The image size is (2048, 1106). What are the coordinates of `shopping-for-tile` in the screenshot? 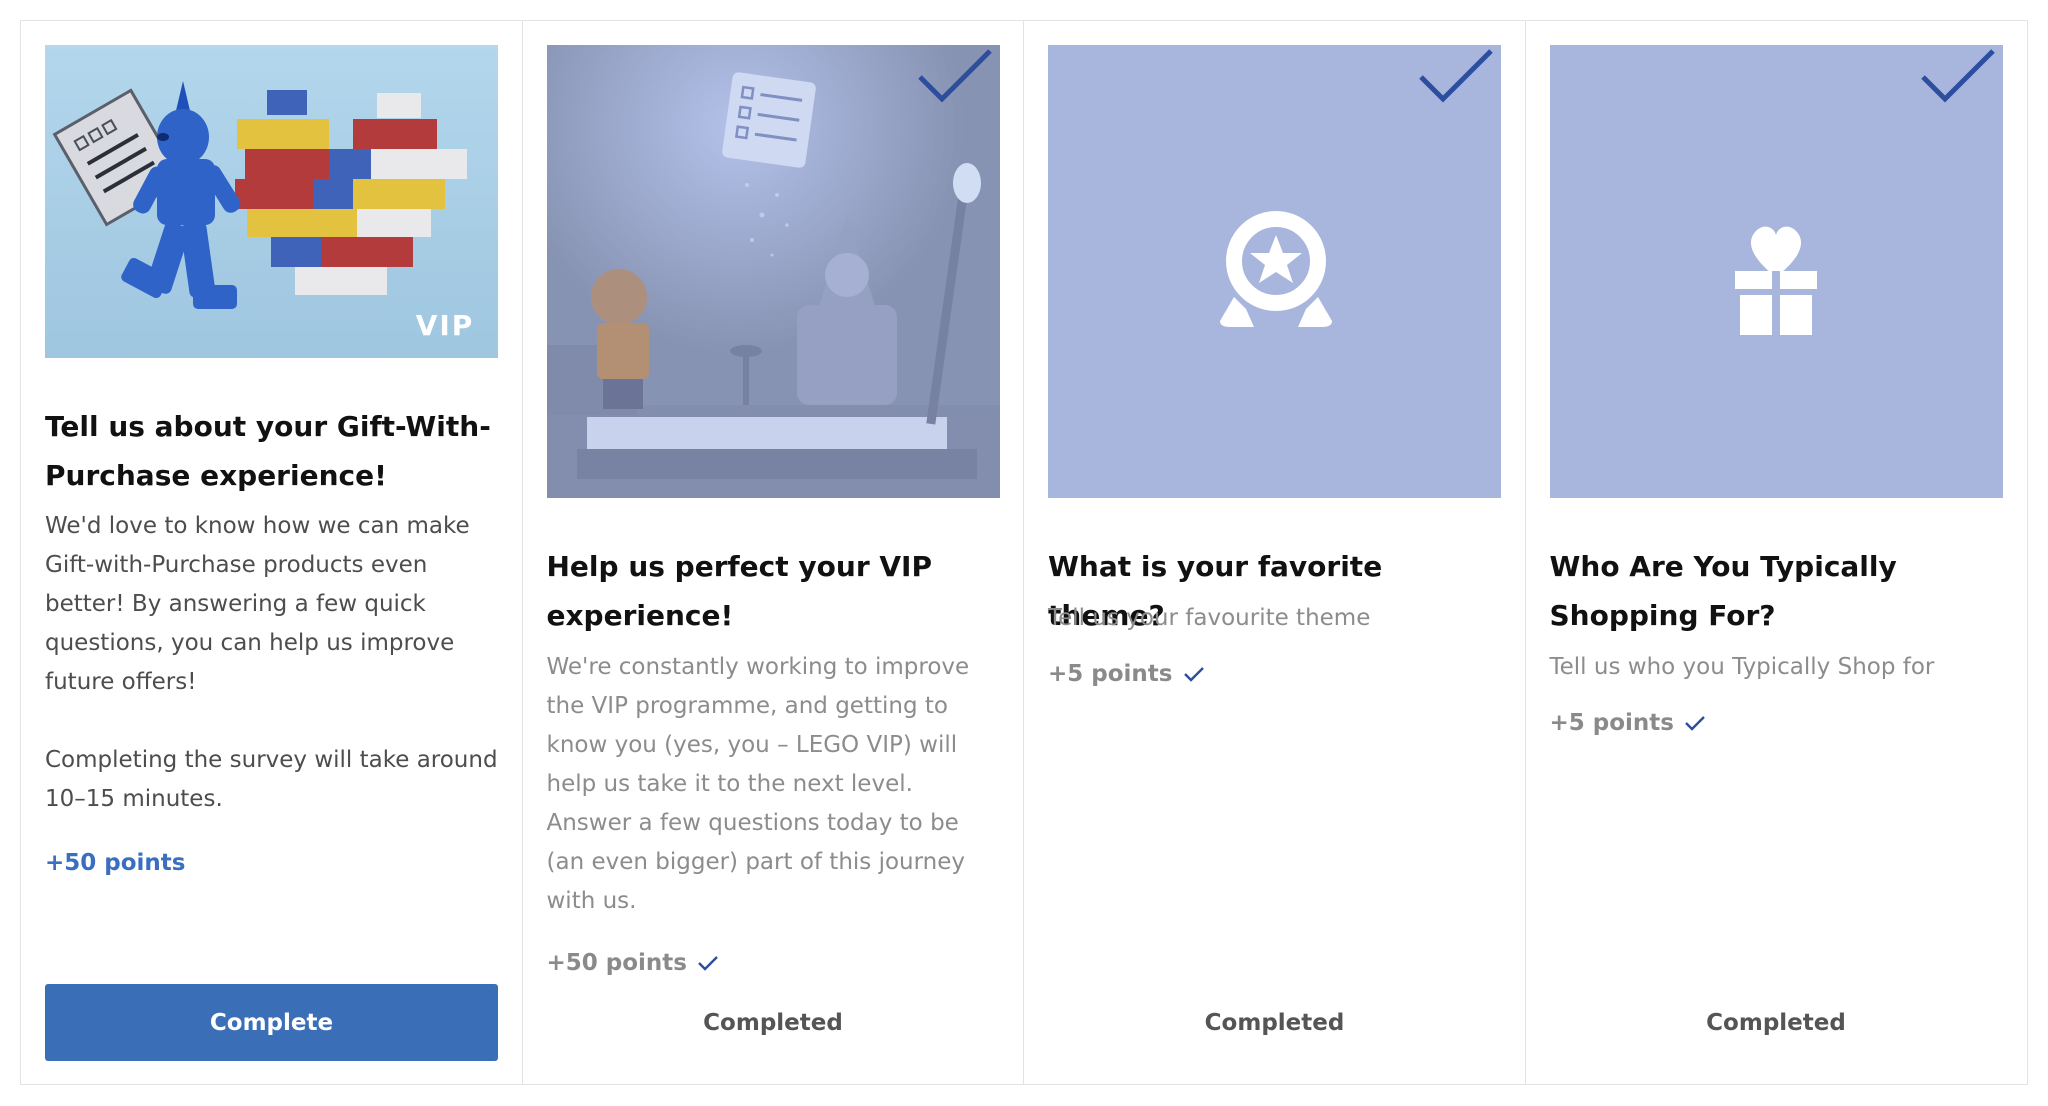 It's located at (1776, 271).